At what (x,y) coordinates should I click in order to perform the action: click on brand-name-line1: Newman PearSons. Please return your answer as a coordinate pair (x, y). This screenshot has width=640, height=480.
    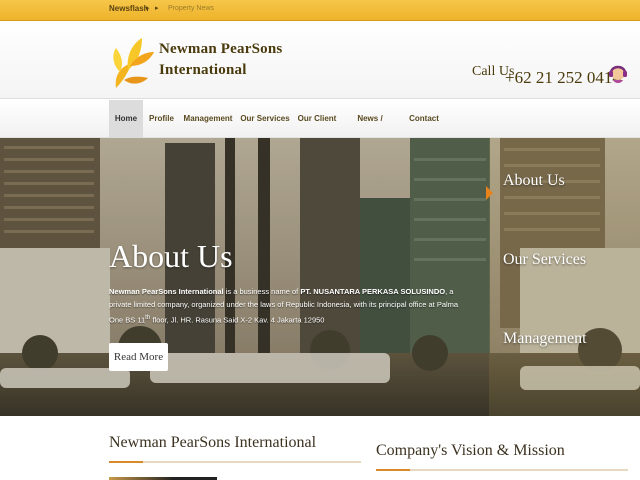
    Looking at the image, I should click on (220, 49).